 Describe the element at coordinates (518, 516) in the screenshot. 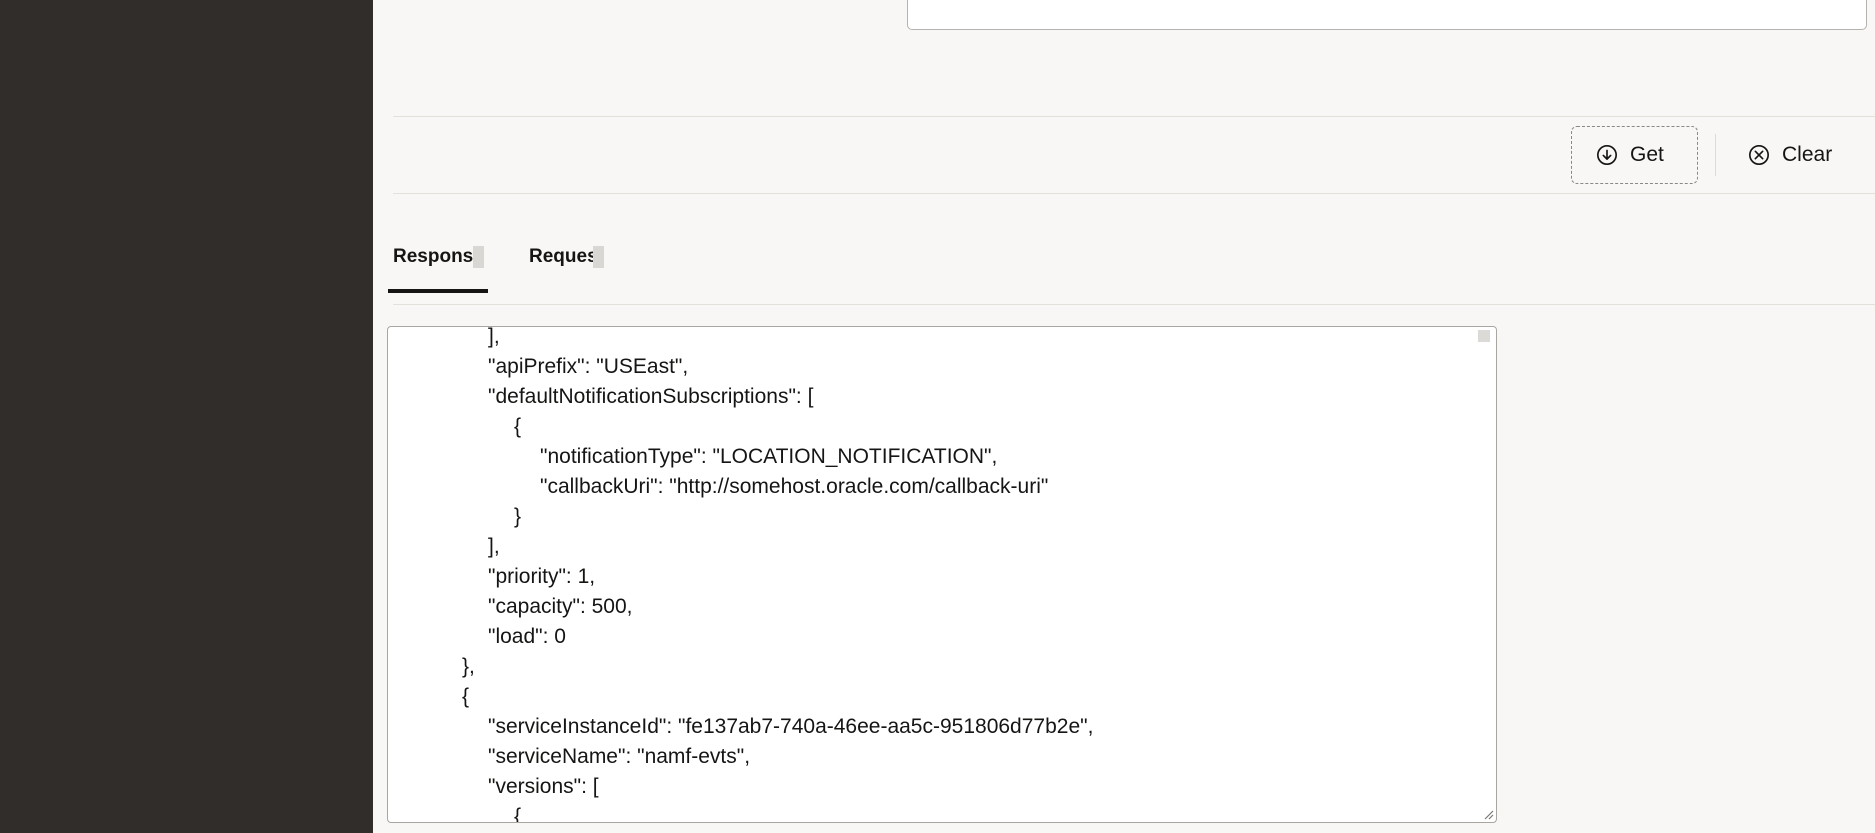

I see `code-line: }` at that location.